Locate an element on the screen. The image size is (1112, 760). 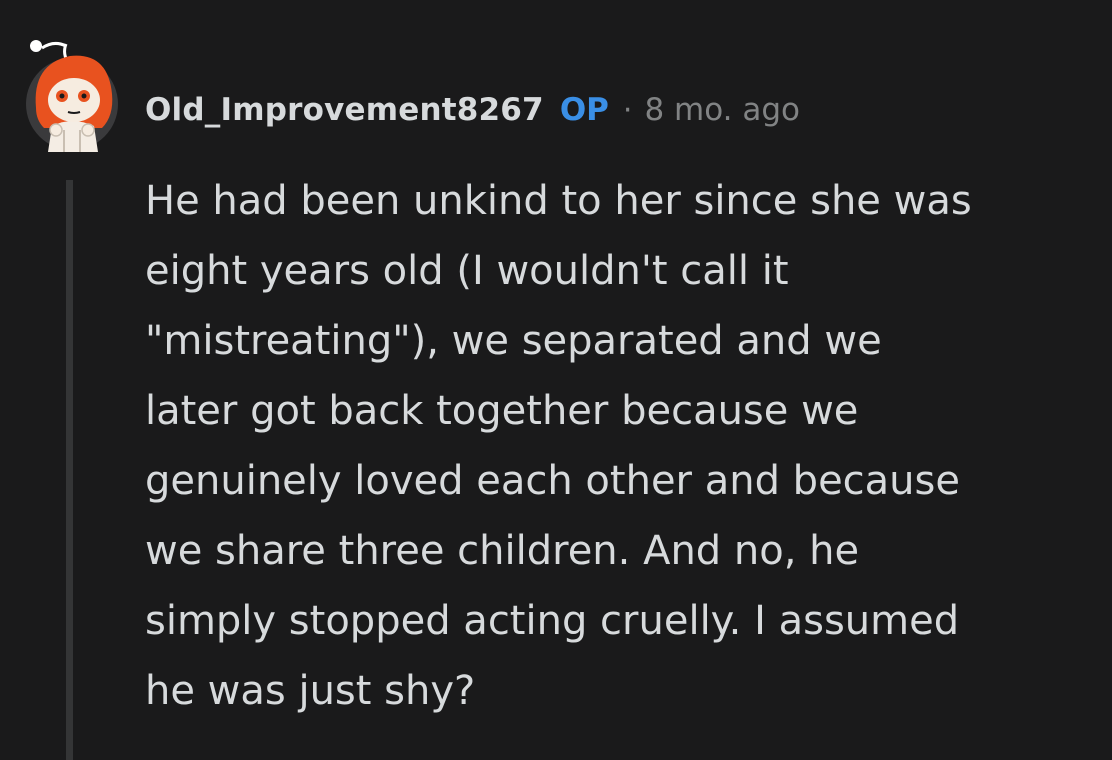
snoo-avatar-icon is located at coordinates (72, 92).